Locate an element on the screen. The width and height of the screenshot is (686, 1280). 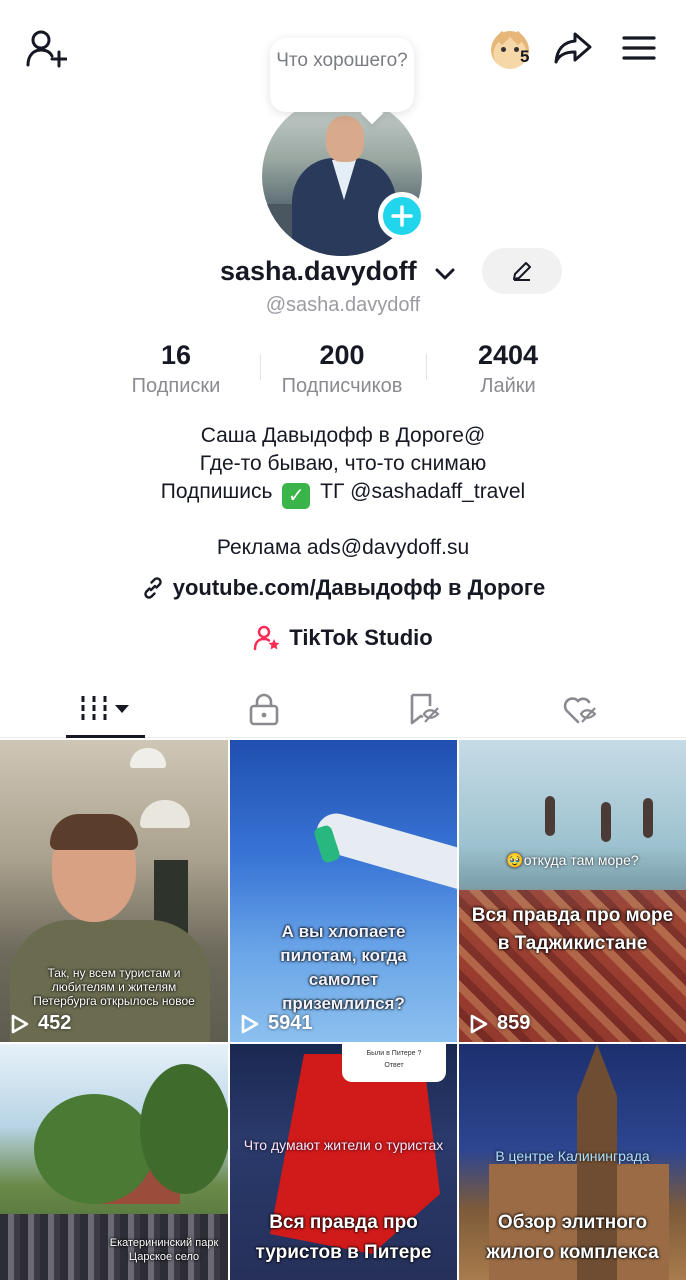
tab-videos is located at coordinates (105, 709).